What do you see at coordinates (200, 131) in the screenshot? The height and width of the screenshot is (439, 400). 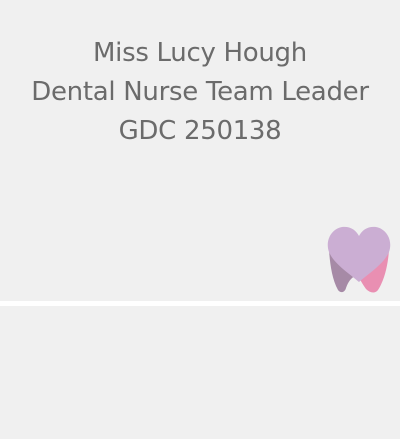 I see `profile-registration: GDC 250138` at bounding box center [200, 131].